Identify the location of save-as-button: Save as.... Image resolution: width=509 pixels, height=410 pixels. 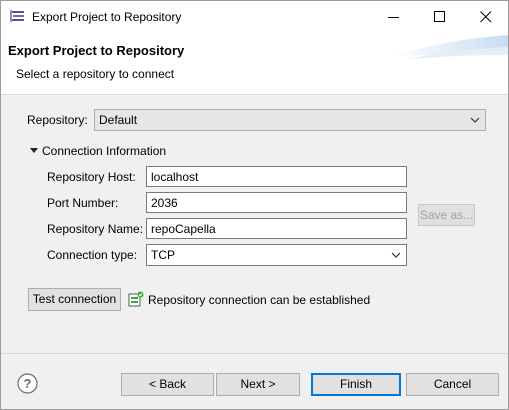
(446, 215).